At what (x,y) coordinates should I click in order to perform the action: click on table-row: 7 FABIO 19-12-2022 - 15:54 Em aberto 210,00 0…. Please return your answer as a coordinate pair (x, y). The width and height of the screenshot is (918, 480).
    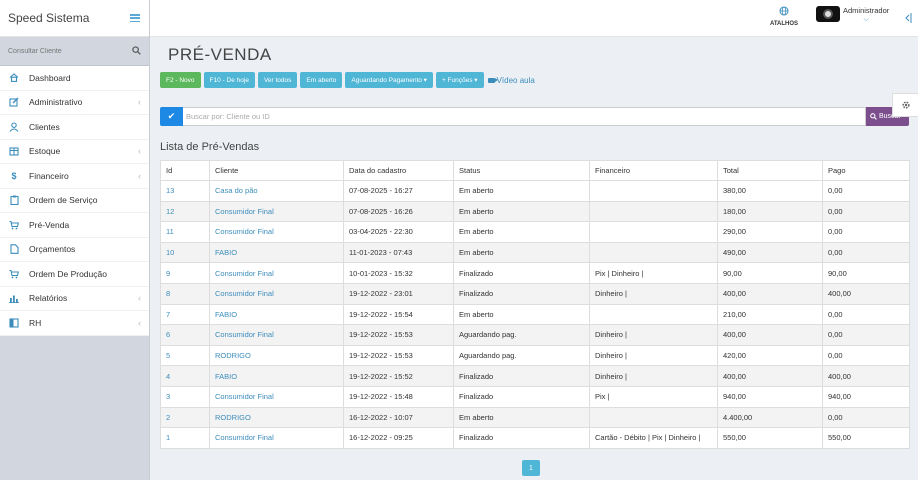
    Looking at the image, I should click on (535, 314).